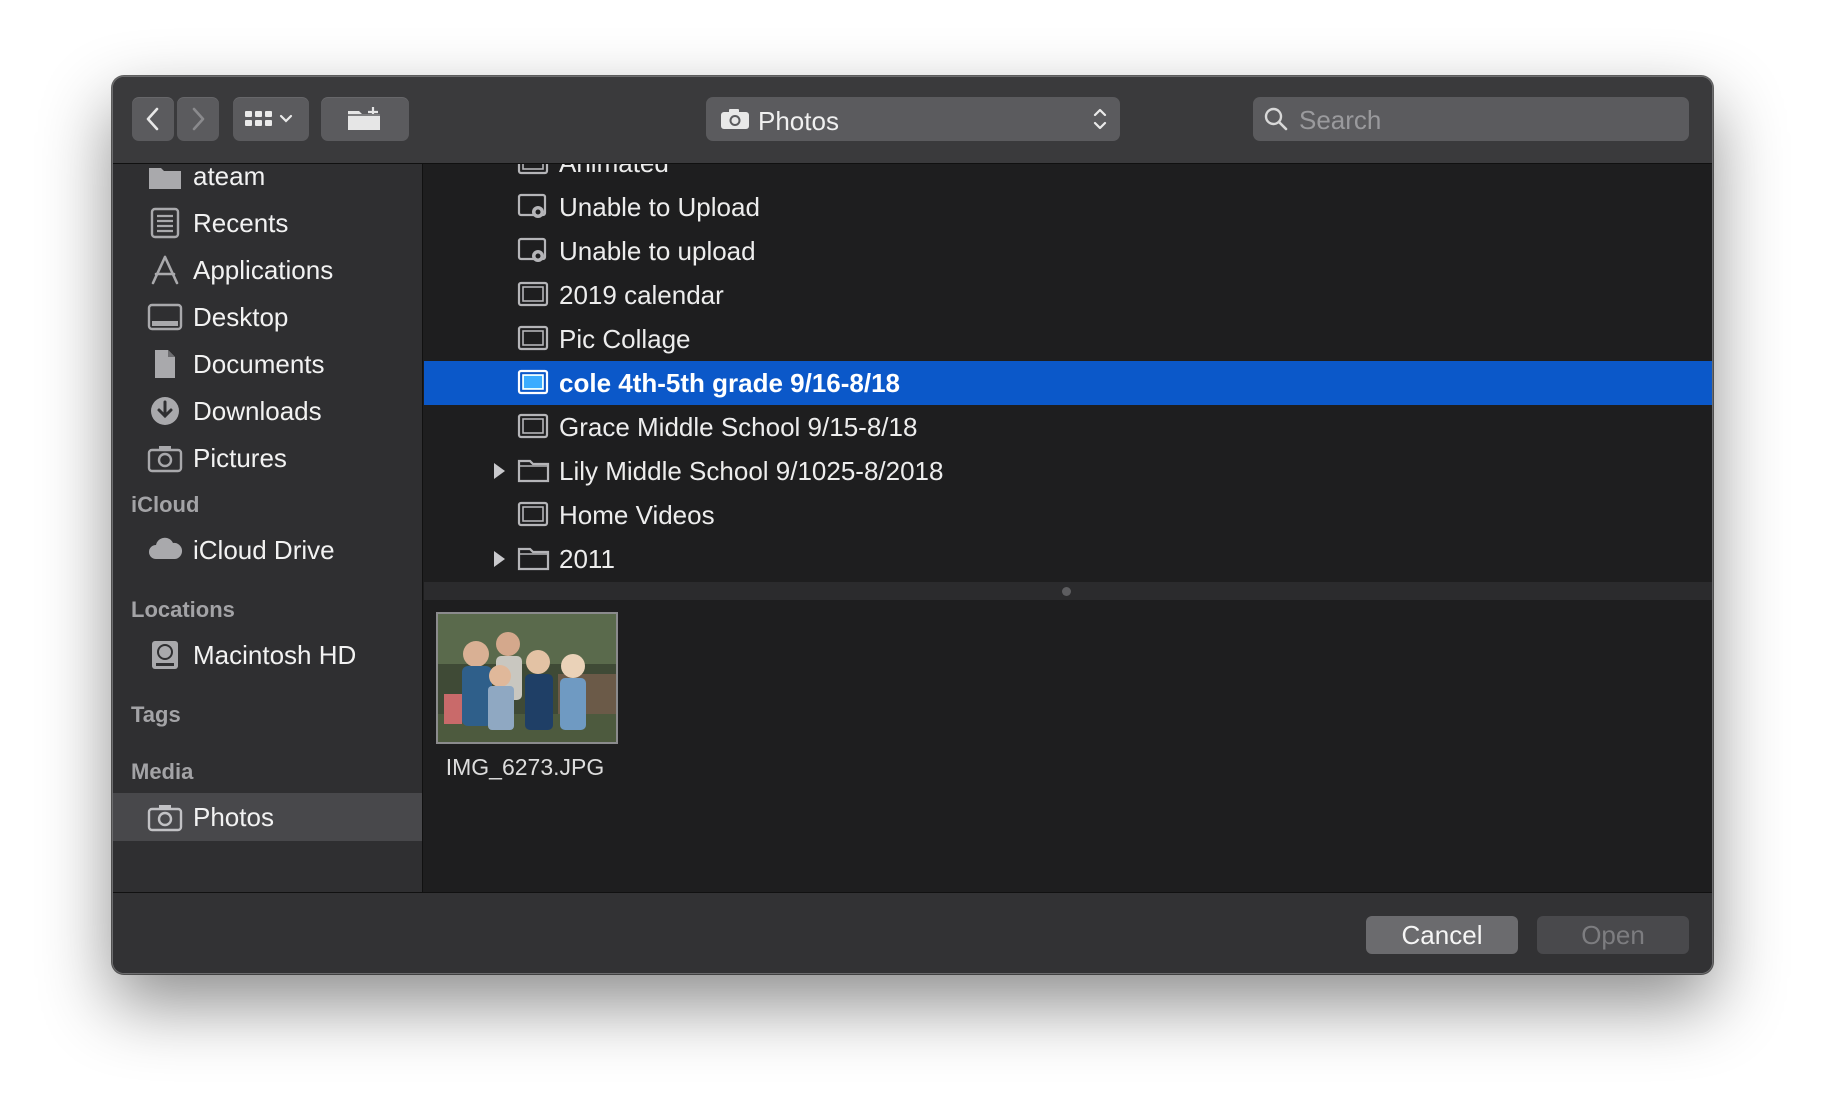 The width and height of the screenshot is (1822, 1120). What do you see at coordinates (165, 223) in the screenshot?
I see `recents-icon` at bounding box center [165, 223].